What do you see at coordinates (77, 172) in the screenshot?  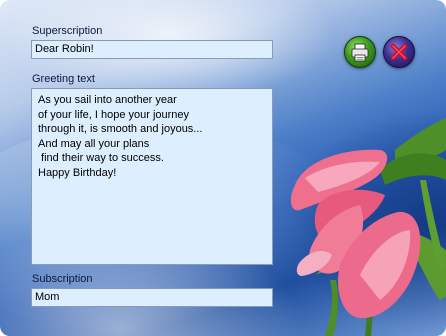 I see `greeting-line: Happy Birthday!` at bounding box center [77, 172].